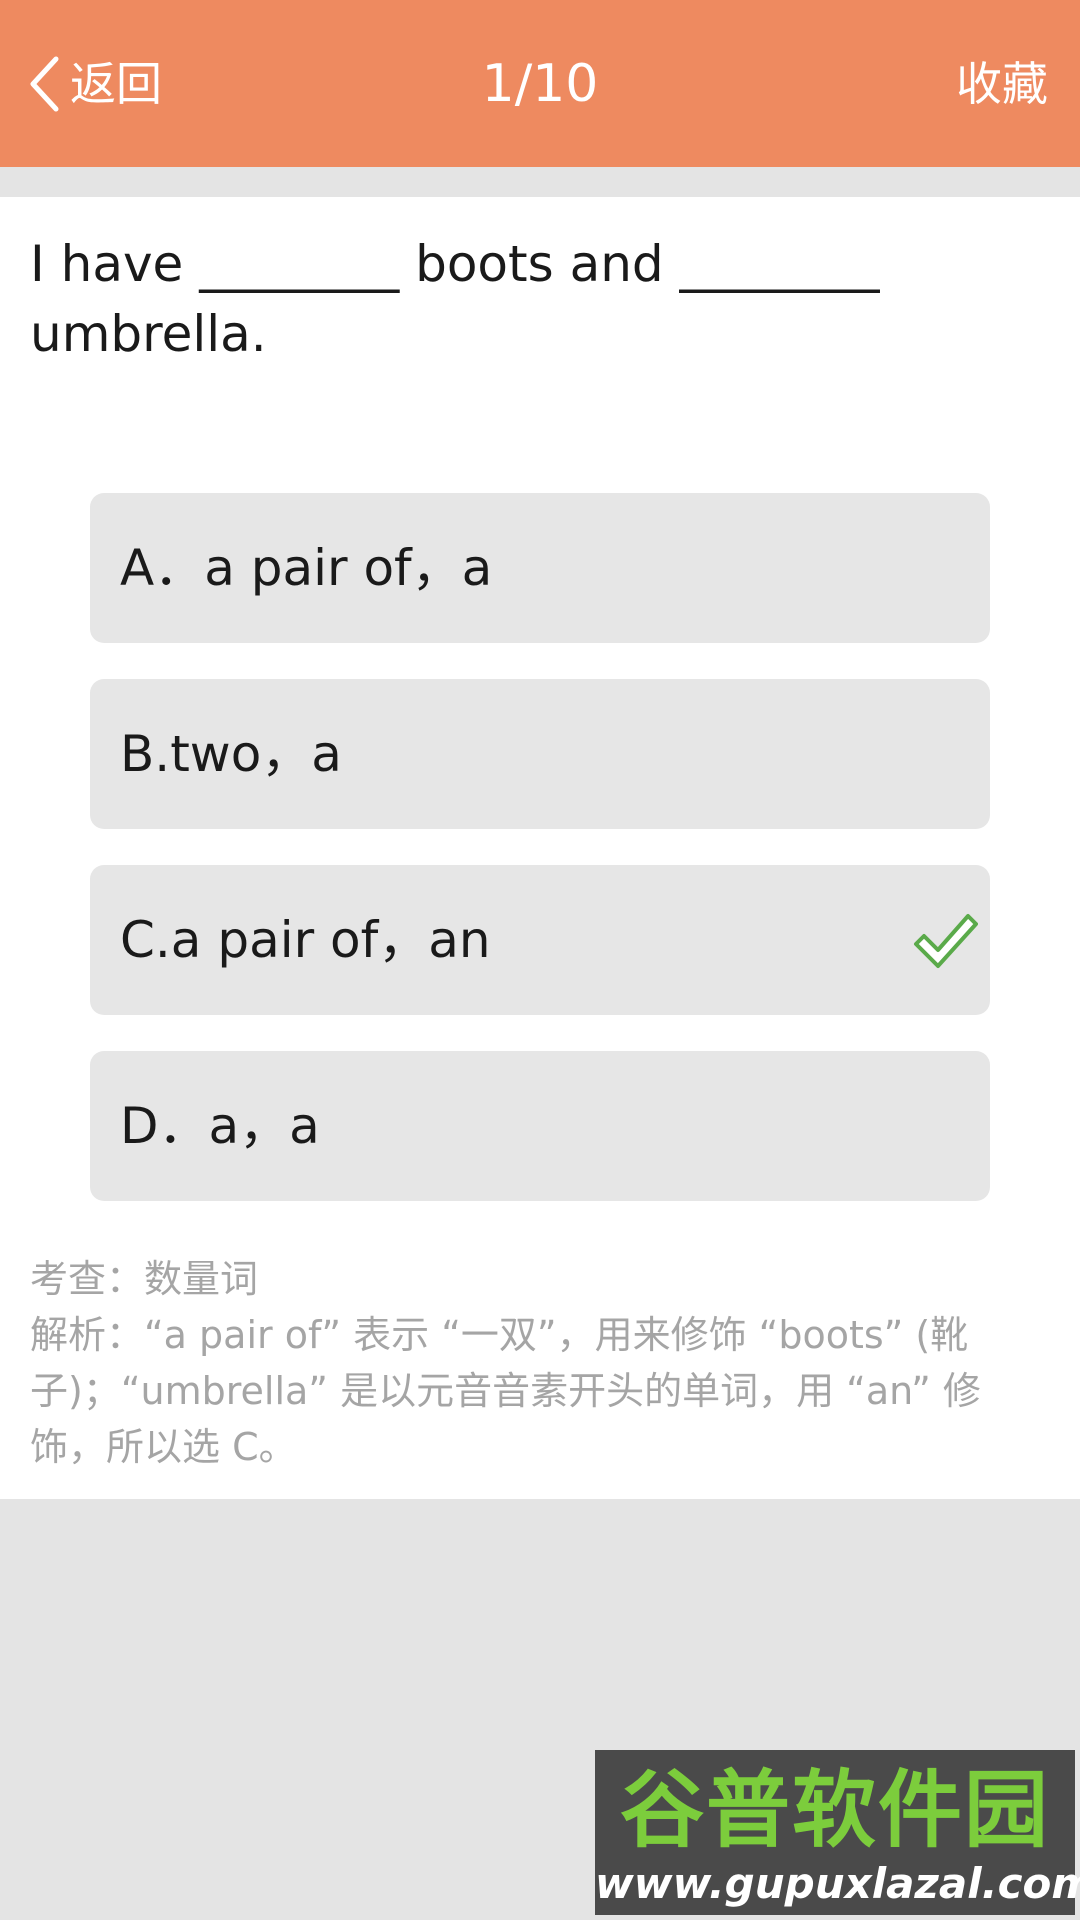  What do you see at coordinates (837, 1883) in the screenshot?
I see `watermark-url: www.gupuxlazal.com` at bounding box center [837, 1883].